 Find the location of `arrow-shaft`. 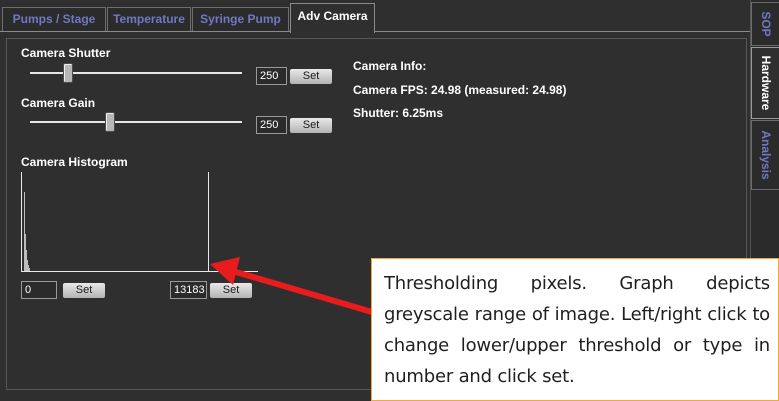

arrow-shaft is located at coordinates (304, 292).